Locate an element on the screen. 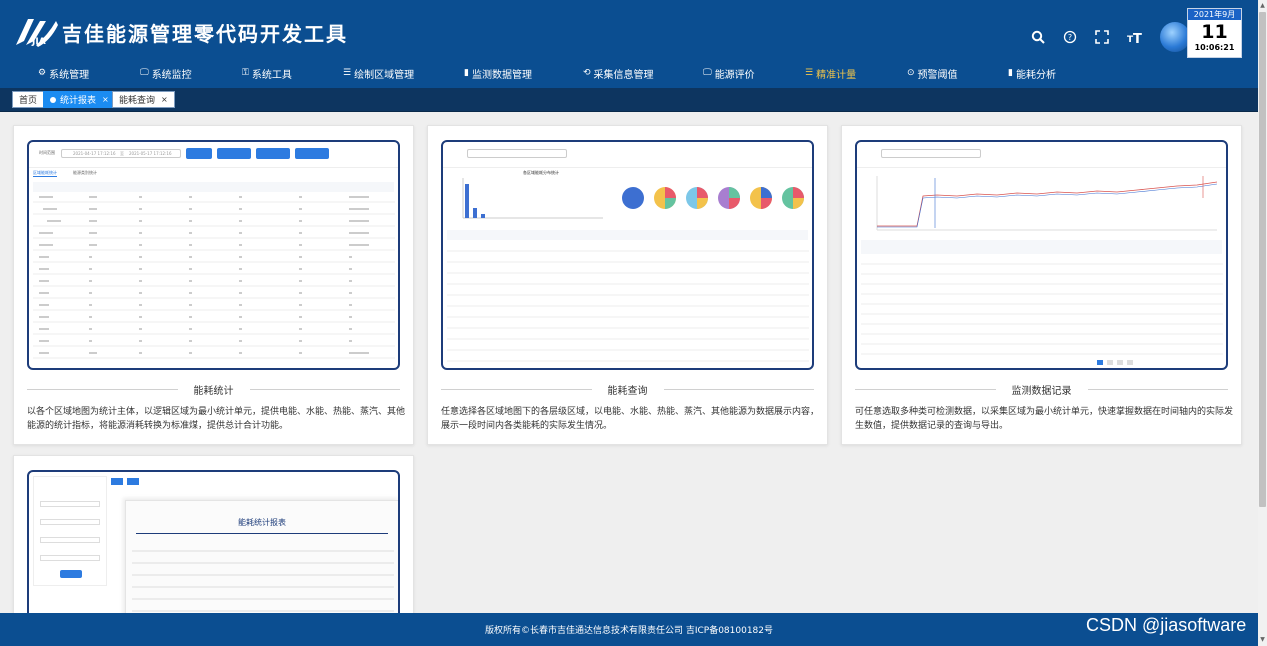 This screenshot has height=646, width=1267. card-title-row: 能耗统计 is located at coordinates (213, 389).